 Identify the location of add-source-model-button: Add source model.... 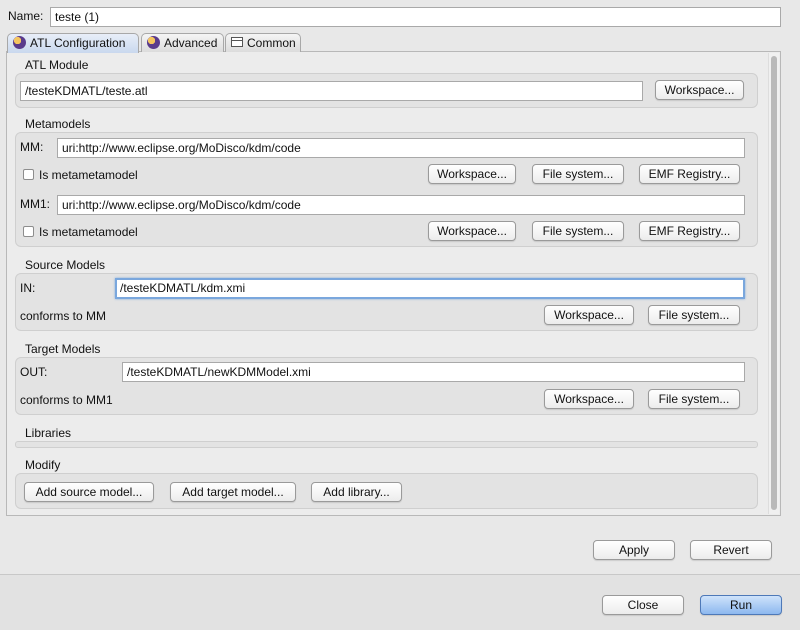
(89, 492).